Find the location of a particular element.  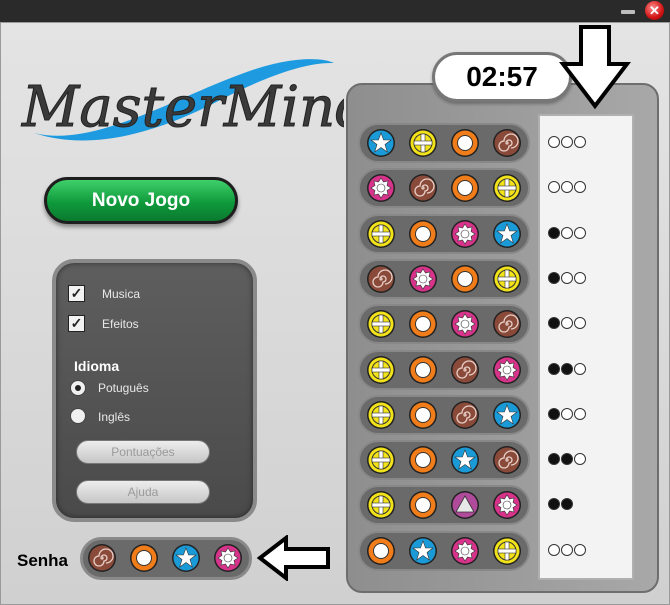

efeitos-checkbox: ✓ is located at coordinates (76, 323).